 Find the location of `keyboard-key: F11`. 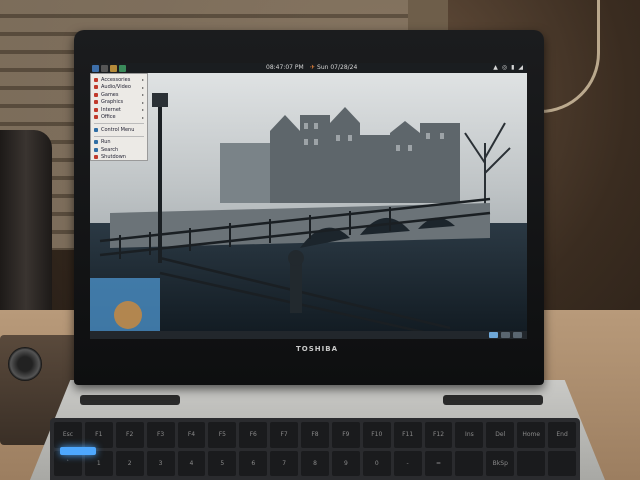

keyboard-key: F11 is located at coordinates (407, 435).